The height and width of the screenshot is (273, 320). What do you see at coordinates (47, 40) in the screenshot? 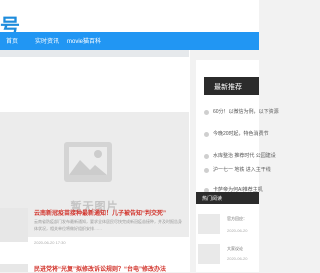
I see `nav-item-news: 实时资讯` at bounding box center [47, 40].